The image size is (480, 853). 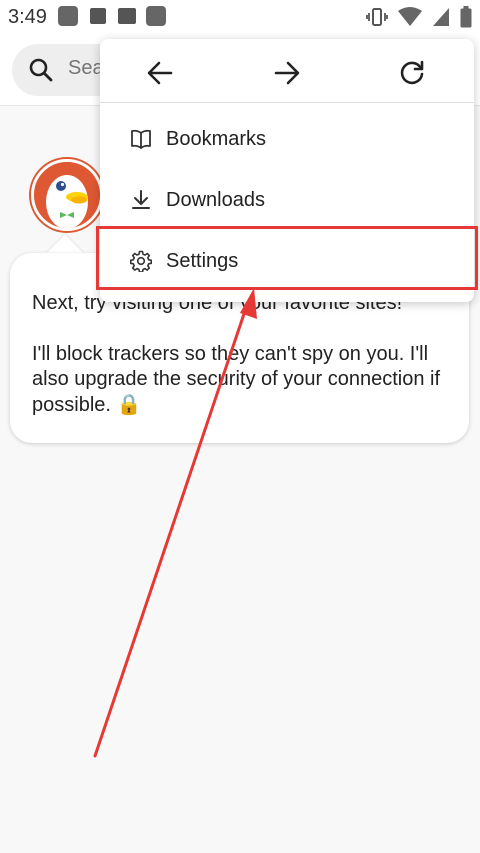 I want to click on status-icons, so click(x=419, y=17).